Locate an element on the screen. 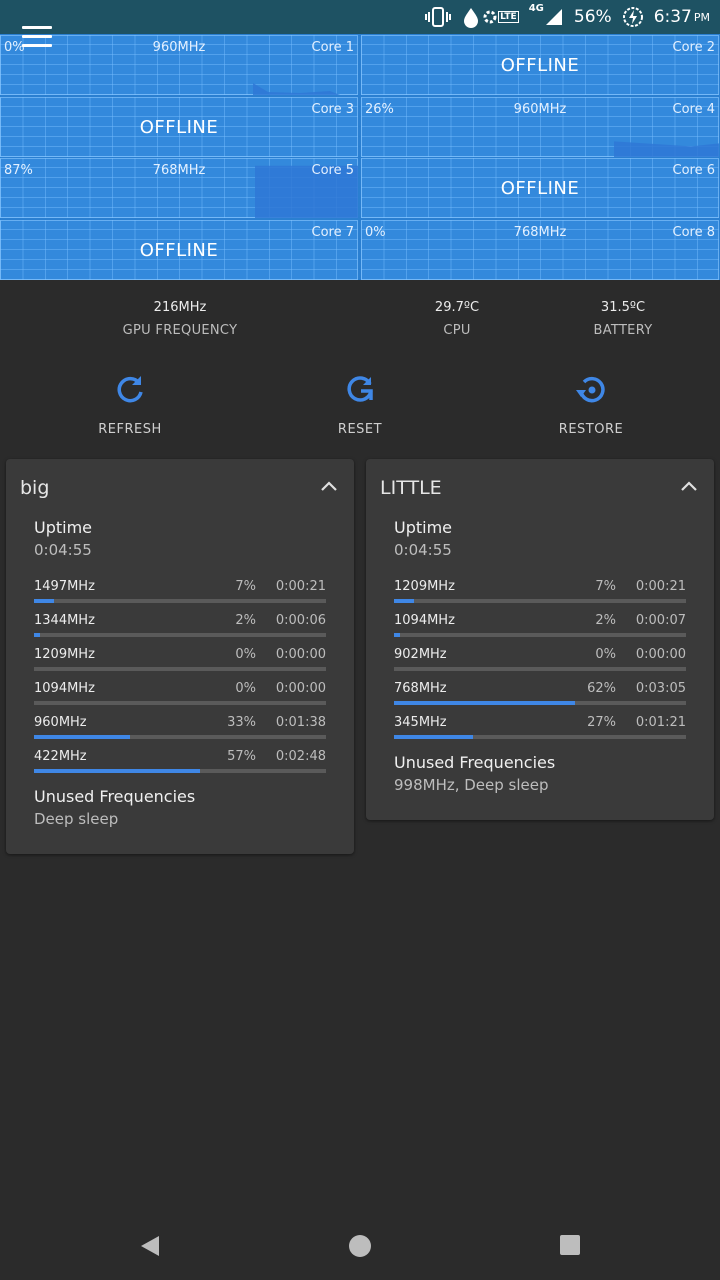 This screenshot has height=1280, width=720. reset-label: RESET is located at coordinates (360, 429).